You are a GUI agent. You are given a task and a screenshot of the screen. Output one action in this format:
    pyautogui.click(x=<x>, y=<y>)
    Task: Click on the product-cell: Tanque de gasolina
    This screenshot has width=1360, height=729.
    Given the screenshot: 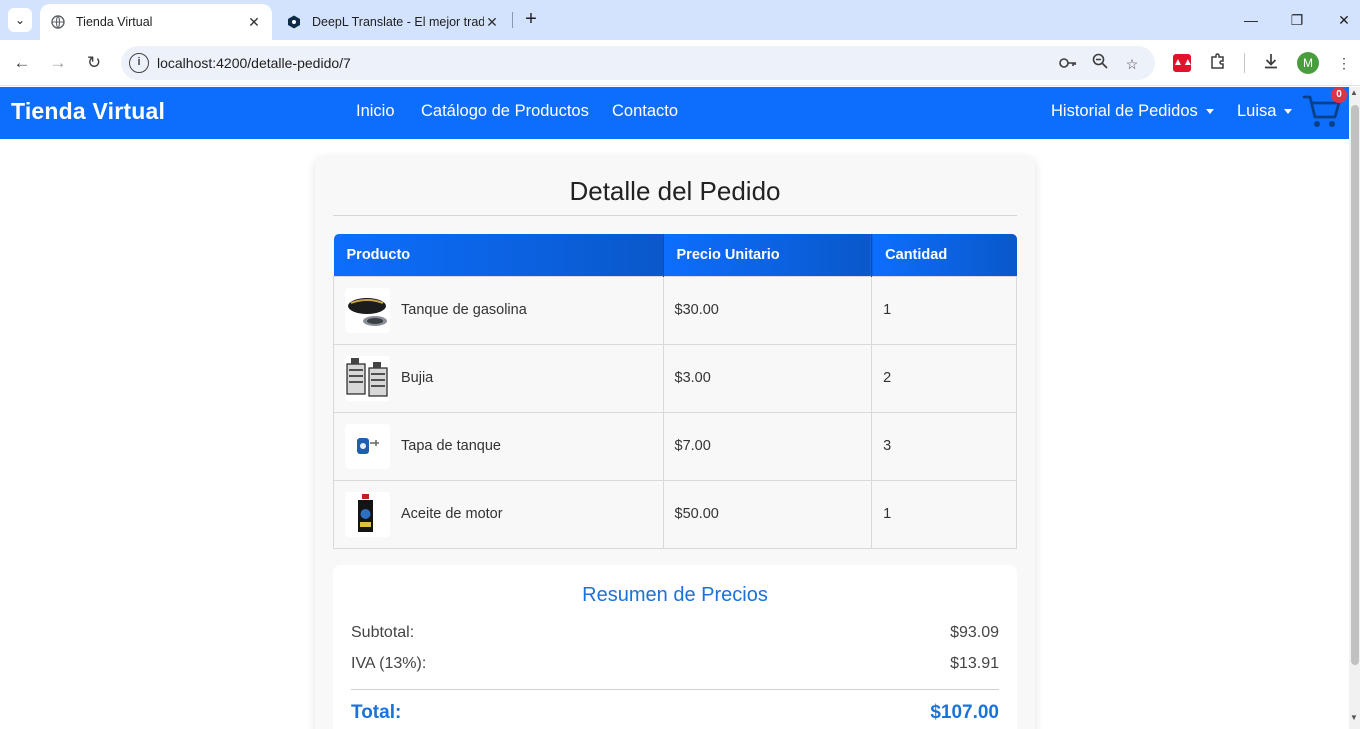 What is the action you would take?
    pyautogui.click(x=498, y=310)
    